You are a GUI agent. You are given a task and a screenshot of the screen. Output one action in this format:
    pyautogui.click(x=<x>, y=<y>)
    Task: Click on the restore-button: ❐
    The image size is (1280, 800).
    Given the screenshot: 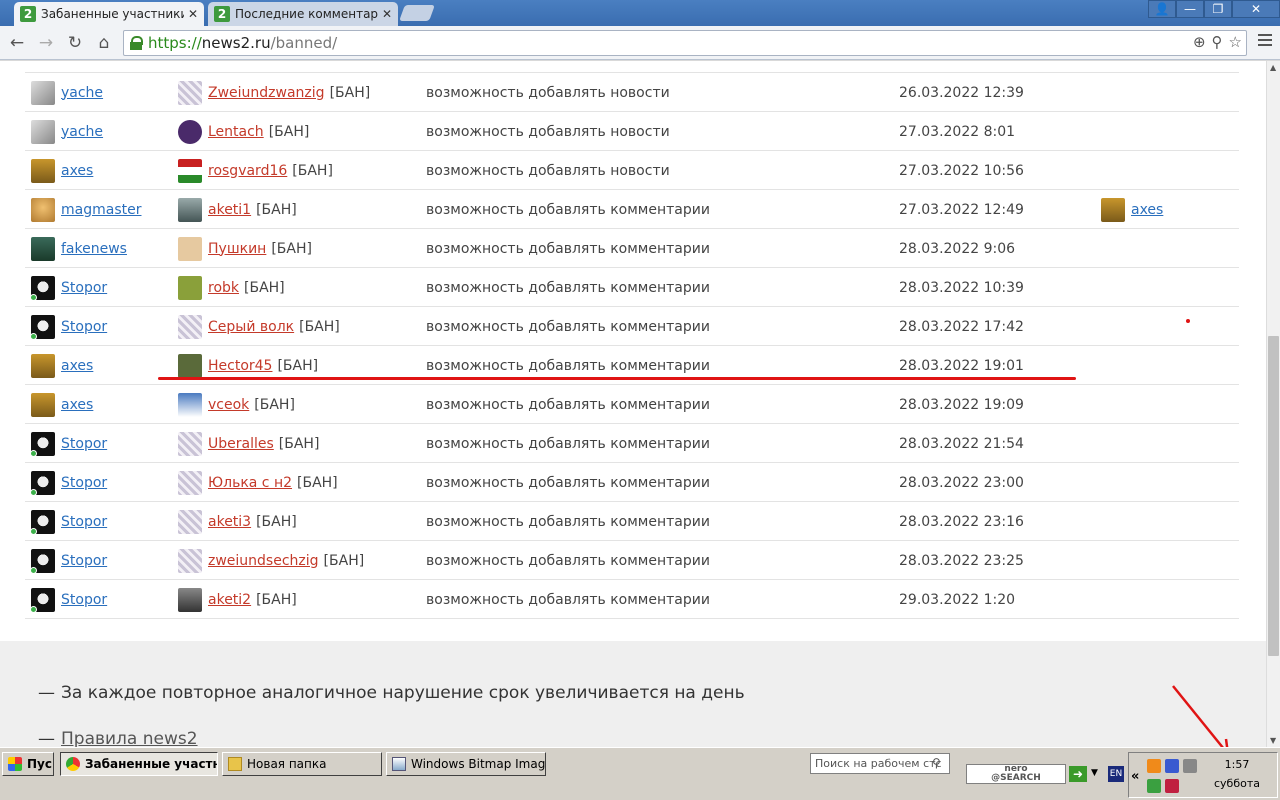 What is the action you would take?
    pyautogui.click(x=1218, y=9)
    